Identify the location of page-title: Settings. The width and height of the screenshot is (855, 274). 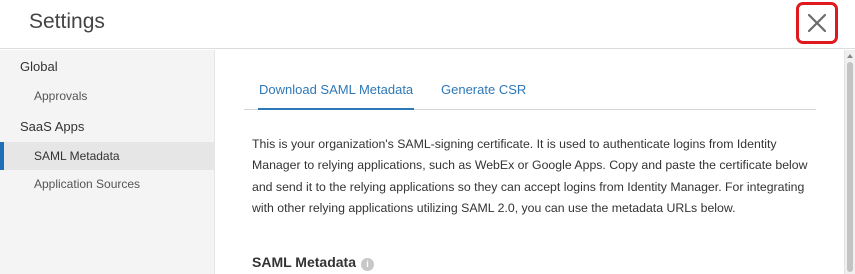
(67, 21).